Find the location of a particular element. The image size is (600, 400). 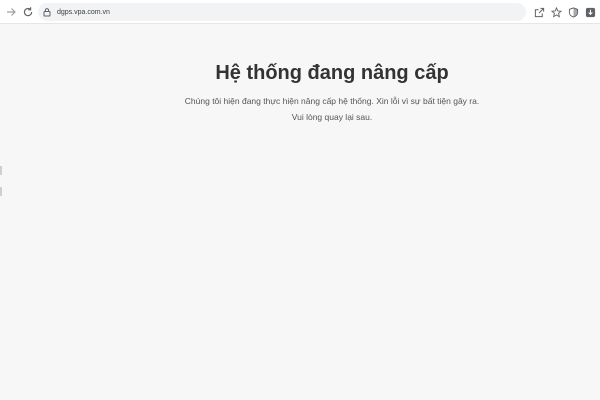

retry-later-message: Vui lòng quay lại sau. is located at coordinates (332, 117).